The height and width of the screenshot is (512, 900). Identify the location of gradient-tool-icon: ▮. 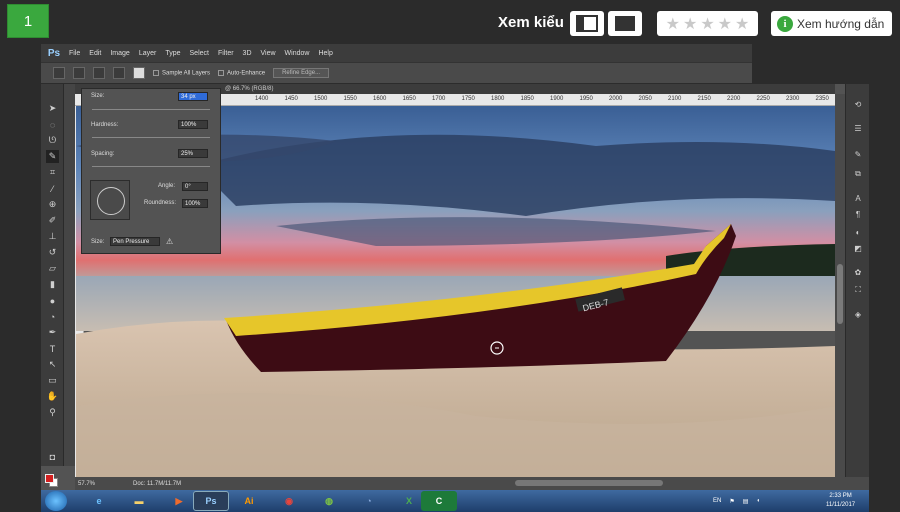
(52, 284).